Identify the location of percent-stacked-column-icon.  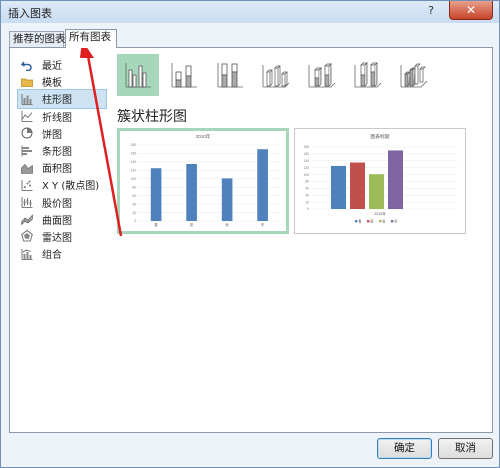
(230, 75).